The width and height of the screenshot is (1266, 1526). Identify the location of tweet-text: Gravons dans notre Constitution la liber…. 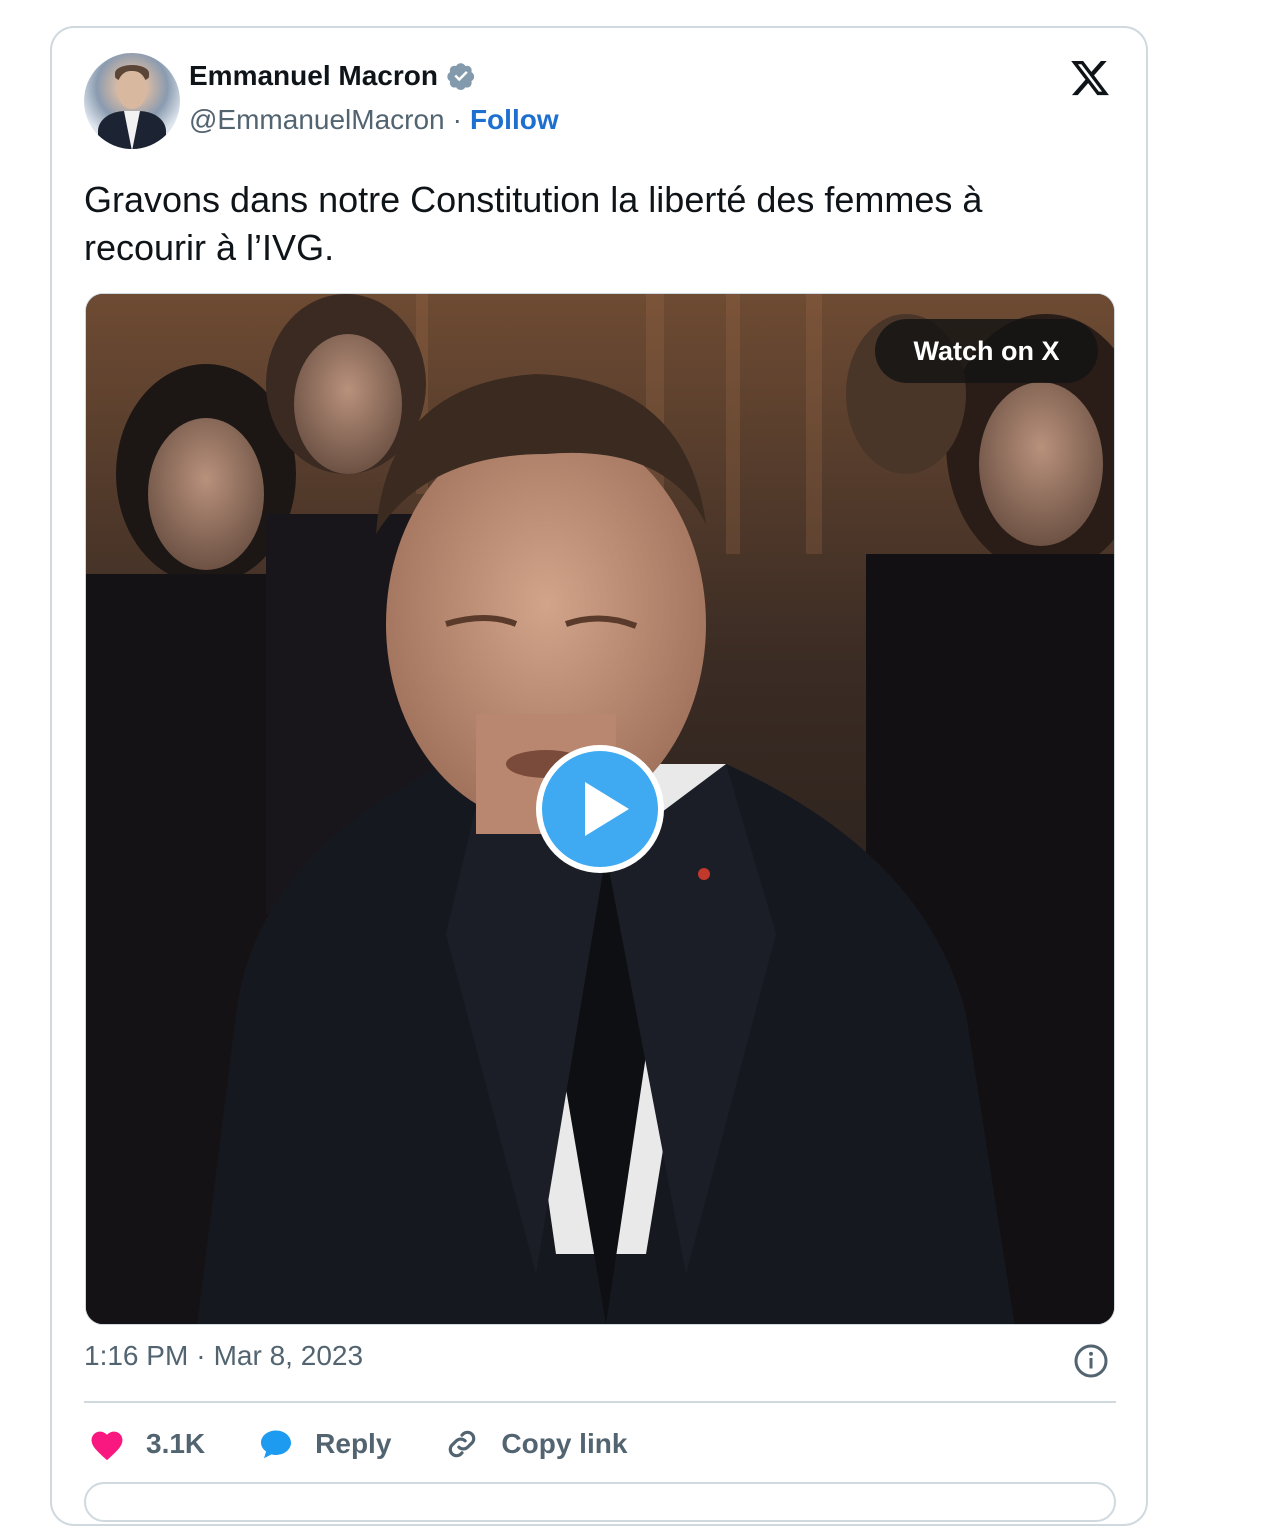
(533, 223).